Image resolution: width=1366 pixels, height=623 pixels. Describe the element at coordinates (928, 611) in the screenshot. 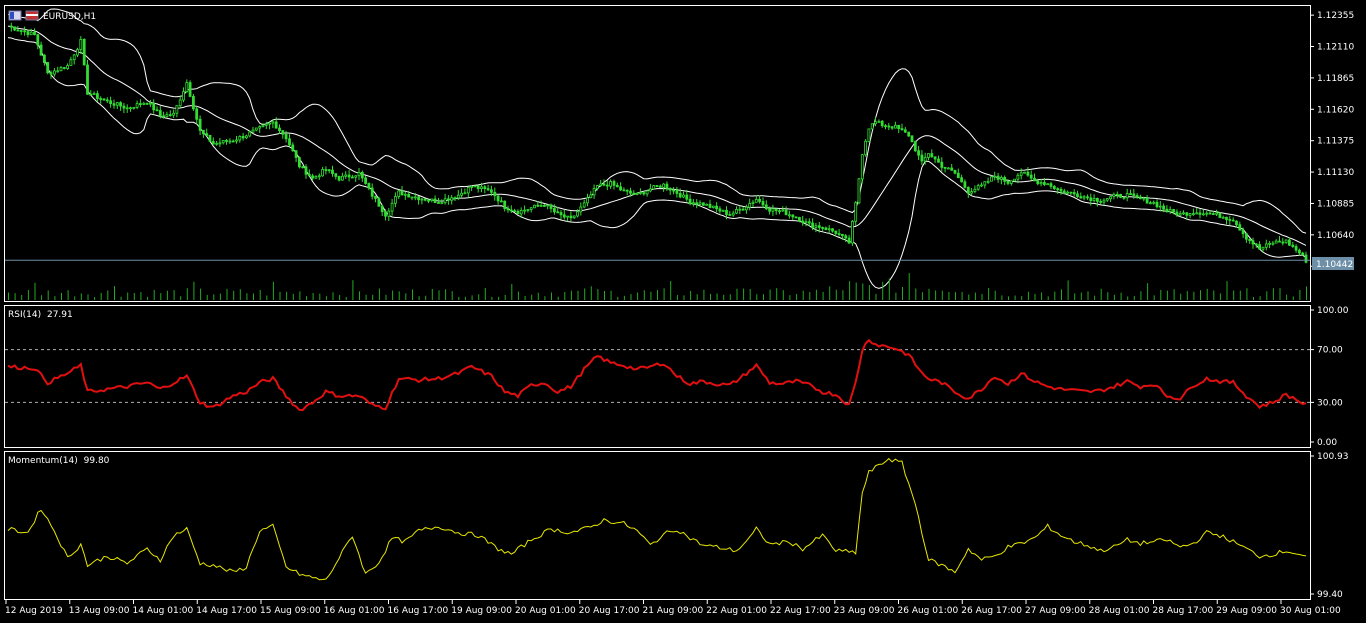

I see `time-tick-label: 26 Aug 01:00` at that location.